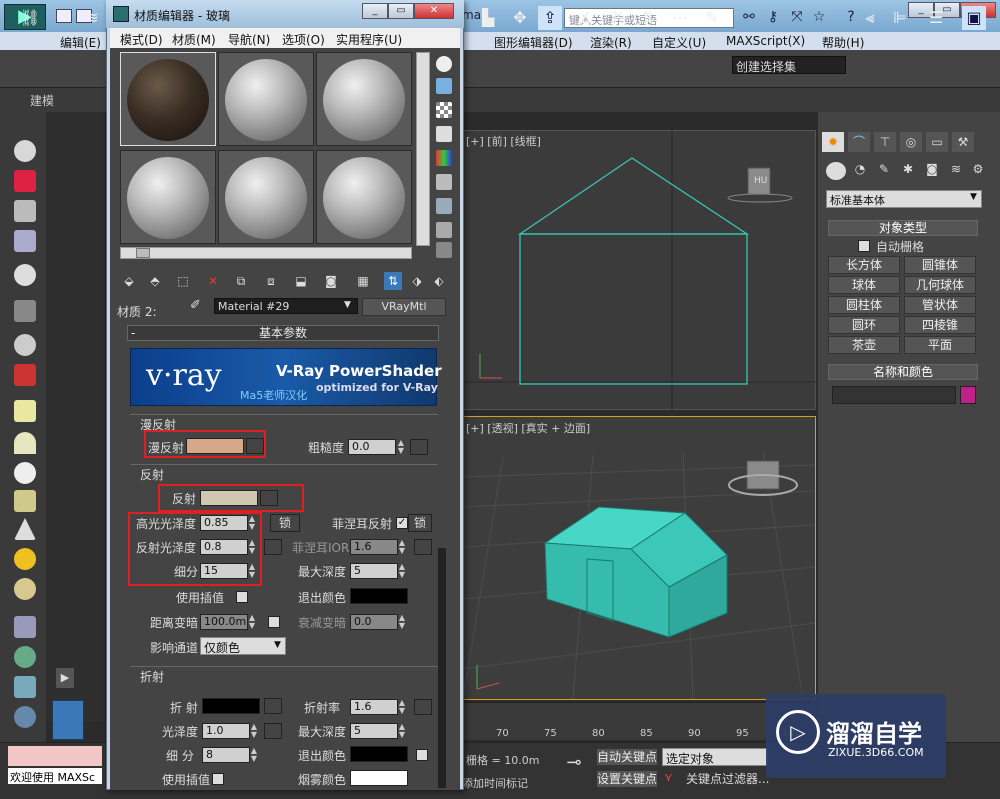 The width and height of the screenshot is (1000, 799). Describe the element at coordinates (404, 307) in the screenshot. I see `material-type-button: VRayMtl` at that location.